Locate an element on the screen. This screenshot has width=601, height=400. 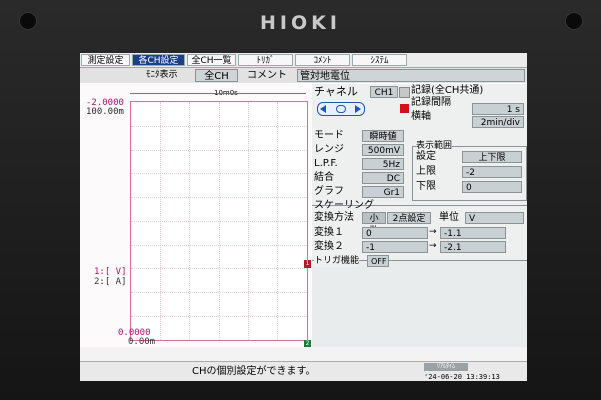
record-indicator-icon is located at coordinates (404, 108).